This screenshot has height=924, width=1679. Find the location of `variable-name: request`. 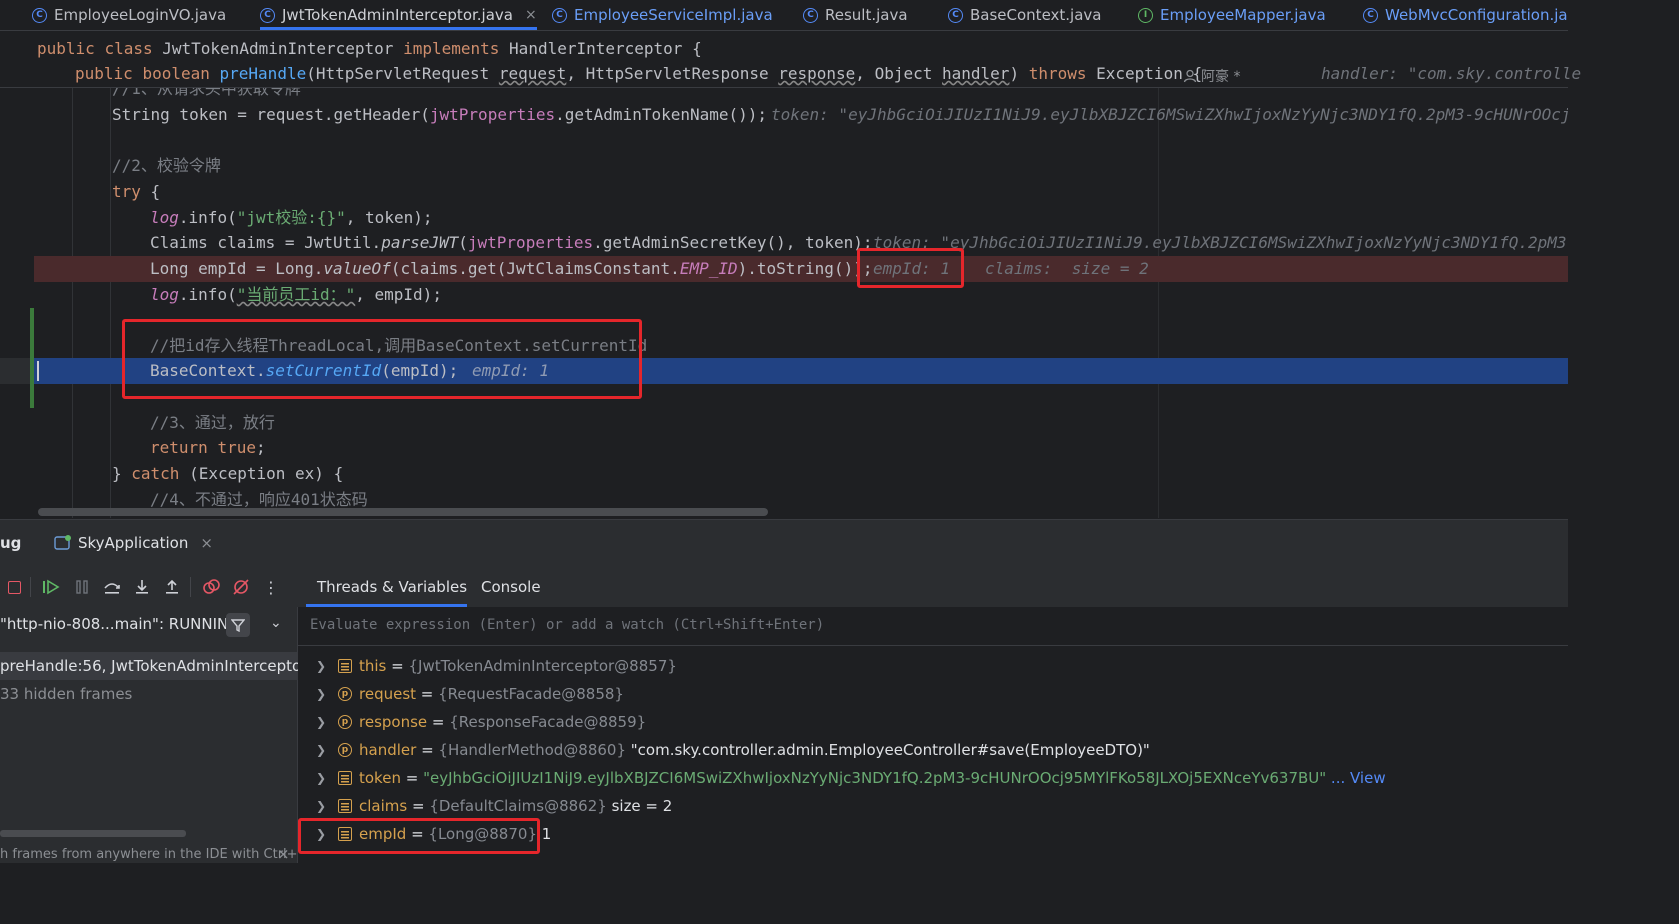

variable-name: request is located at coordinates (388, 694).